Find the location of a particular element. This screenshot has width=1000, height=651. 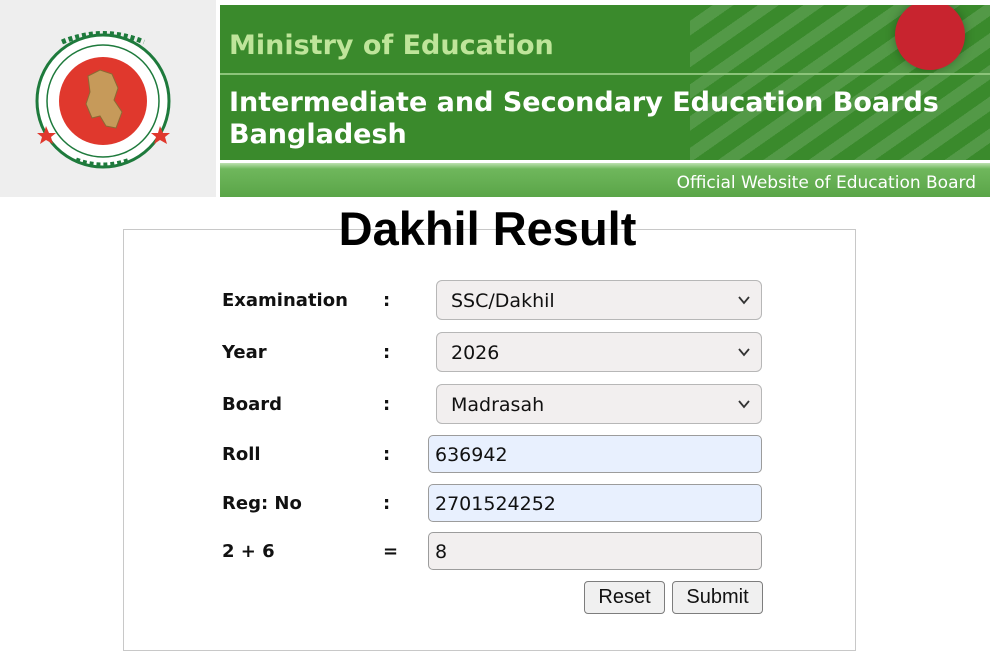

banner-strip: Official Website of Education Board is located at coordinates (605, 180).